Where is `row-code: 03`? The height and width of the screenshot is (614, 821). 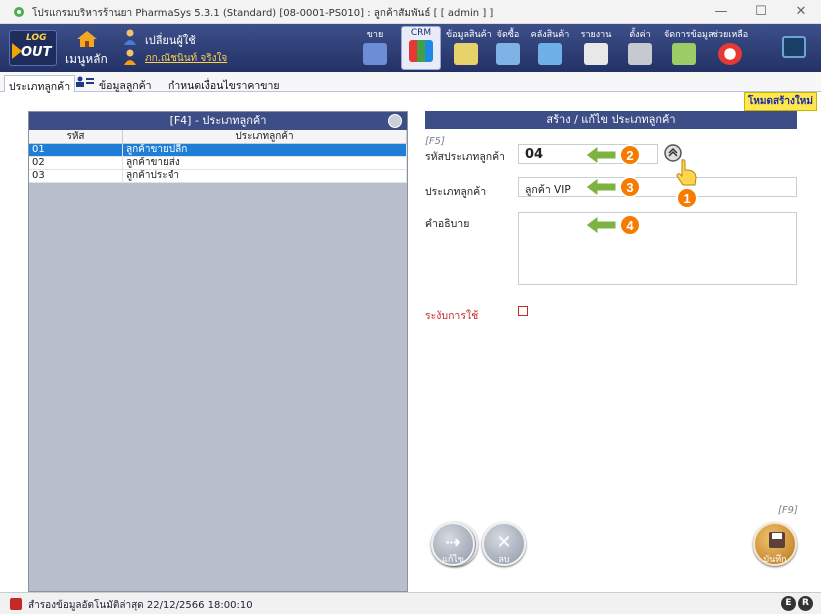 row-code: 03 is located at coordinates (76, 176).